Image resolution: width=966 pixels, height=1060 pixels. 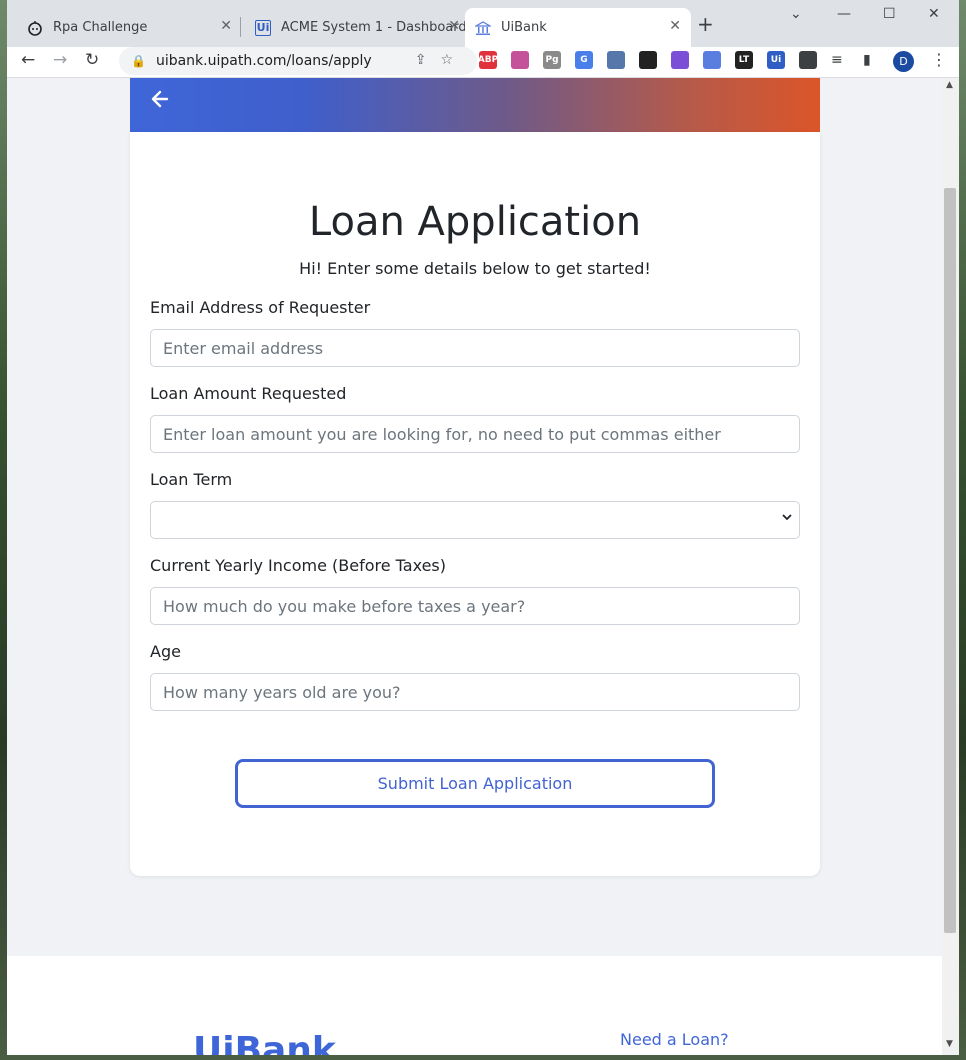 I want to click on tab-title: UiBank, so click(x=524, y=27).